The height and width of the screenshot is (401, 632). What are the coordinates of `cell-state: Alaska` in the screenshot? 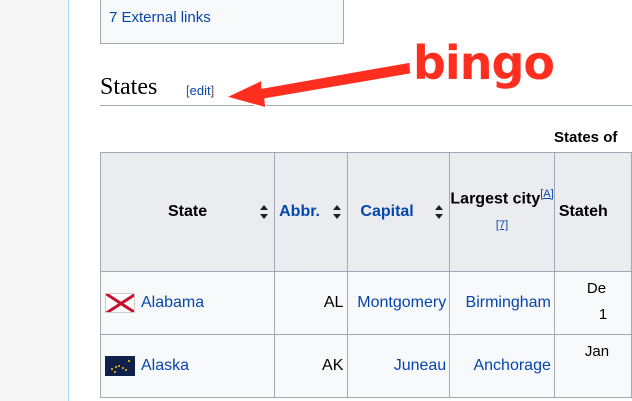 It's located at (187, 366).